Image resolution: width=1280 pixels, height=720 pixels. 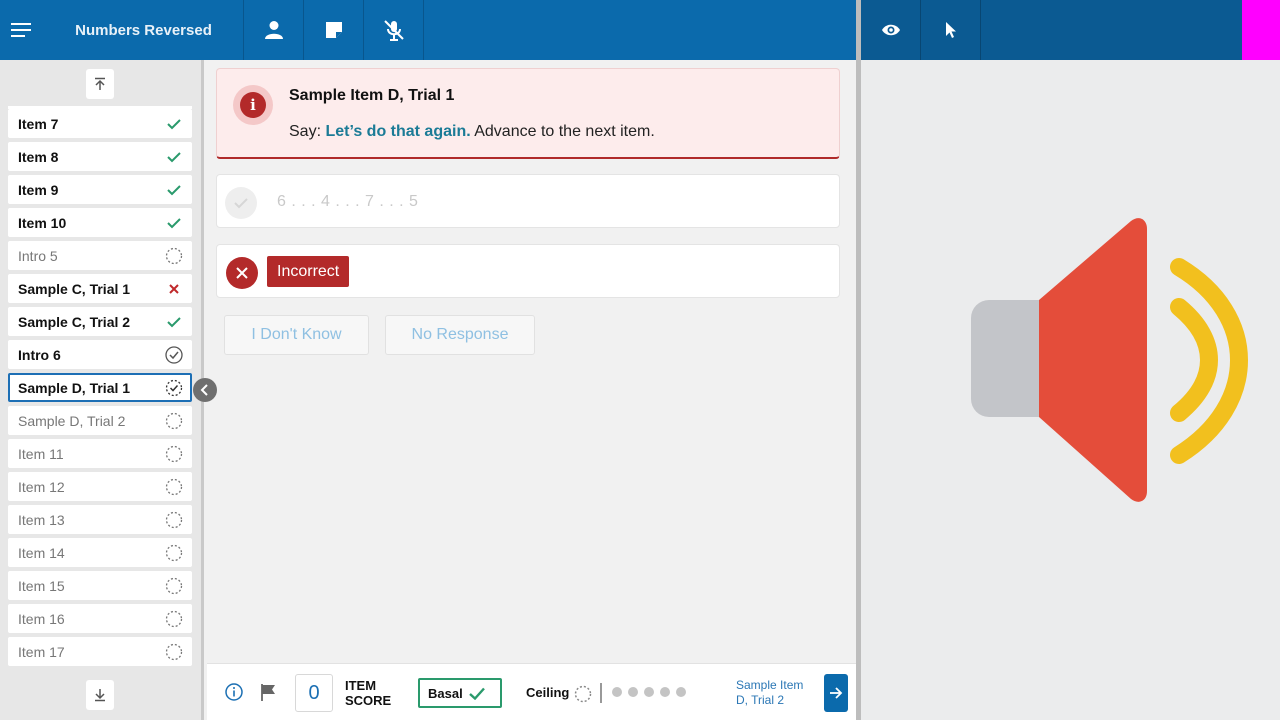 I want to click on sidebar-item-label: Item 10, so click(x=42, y=222).